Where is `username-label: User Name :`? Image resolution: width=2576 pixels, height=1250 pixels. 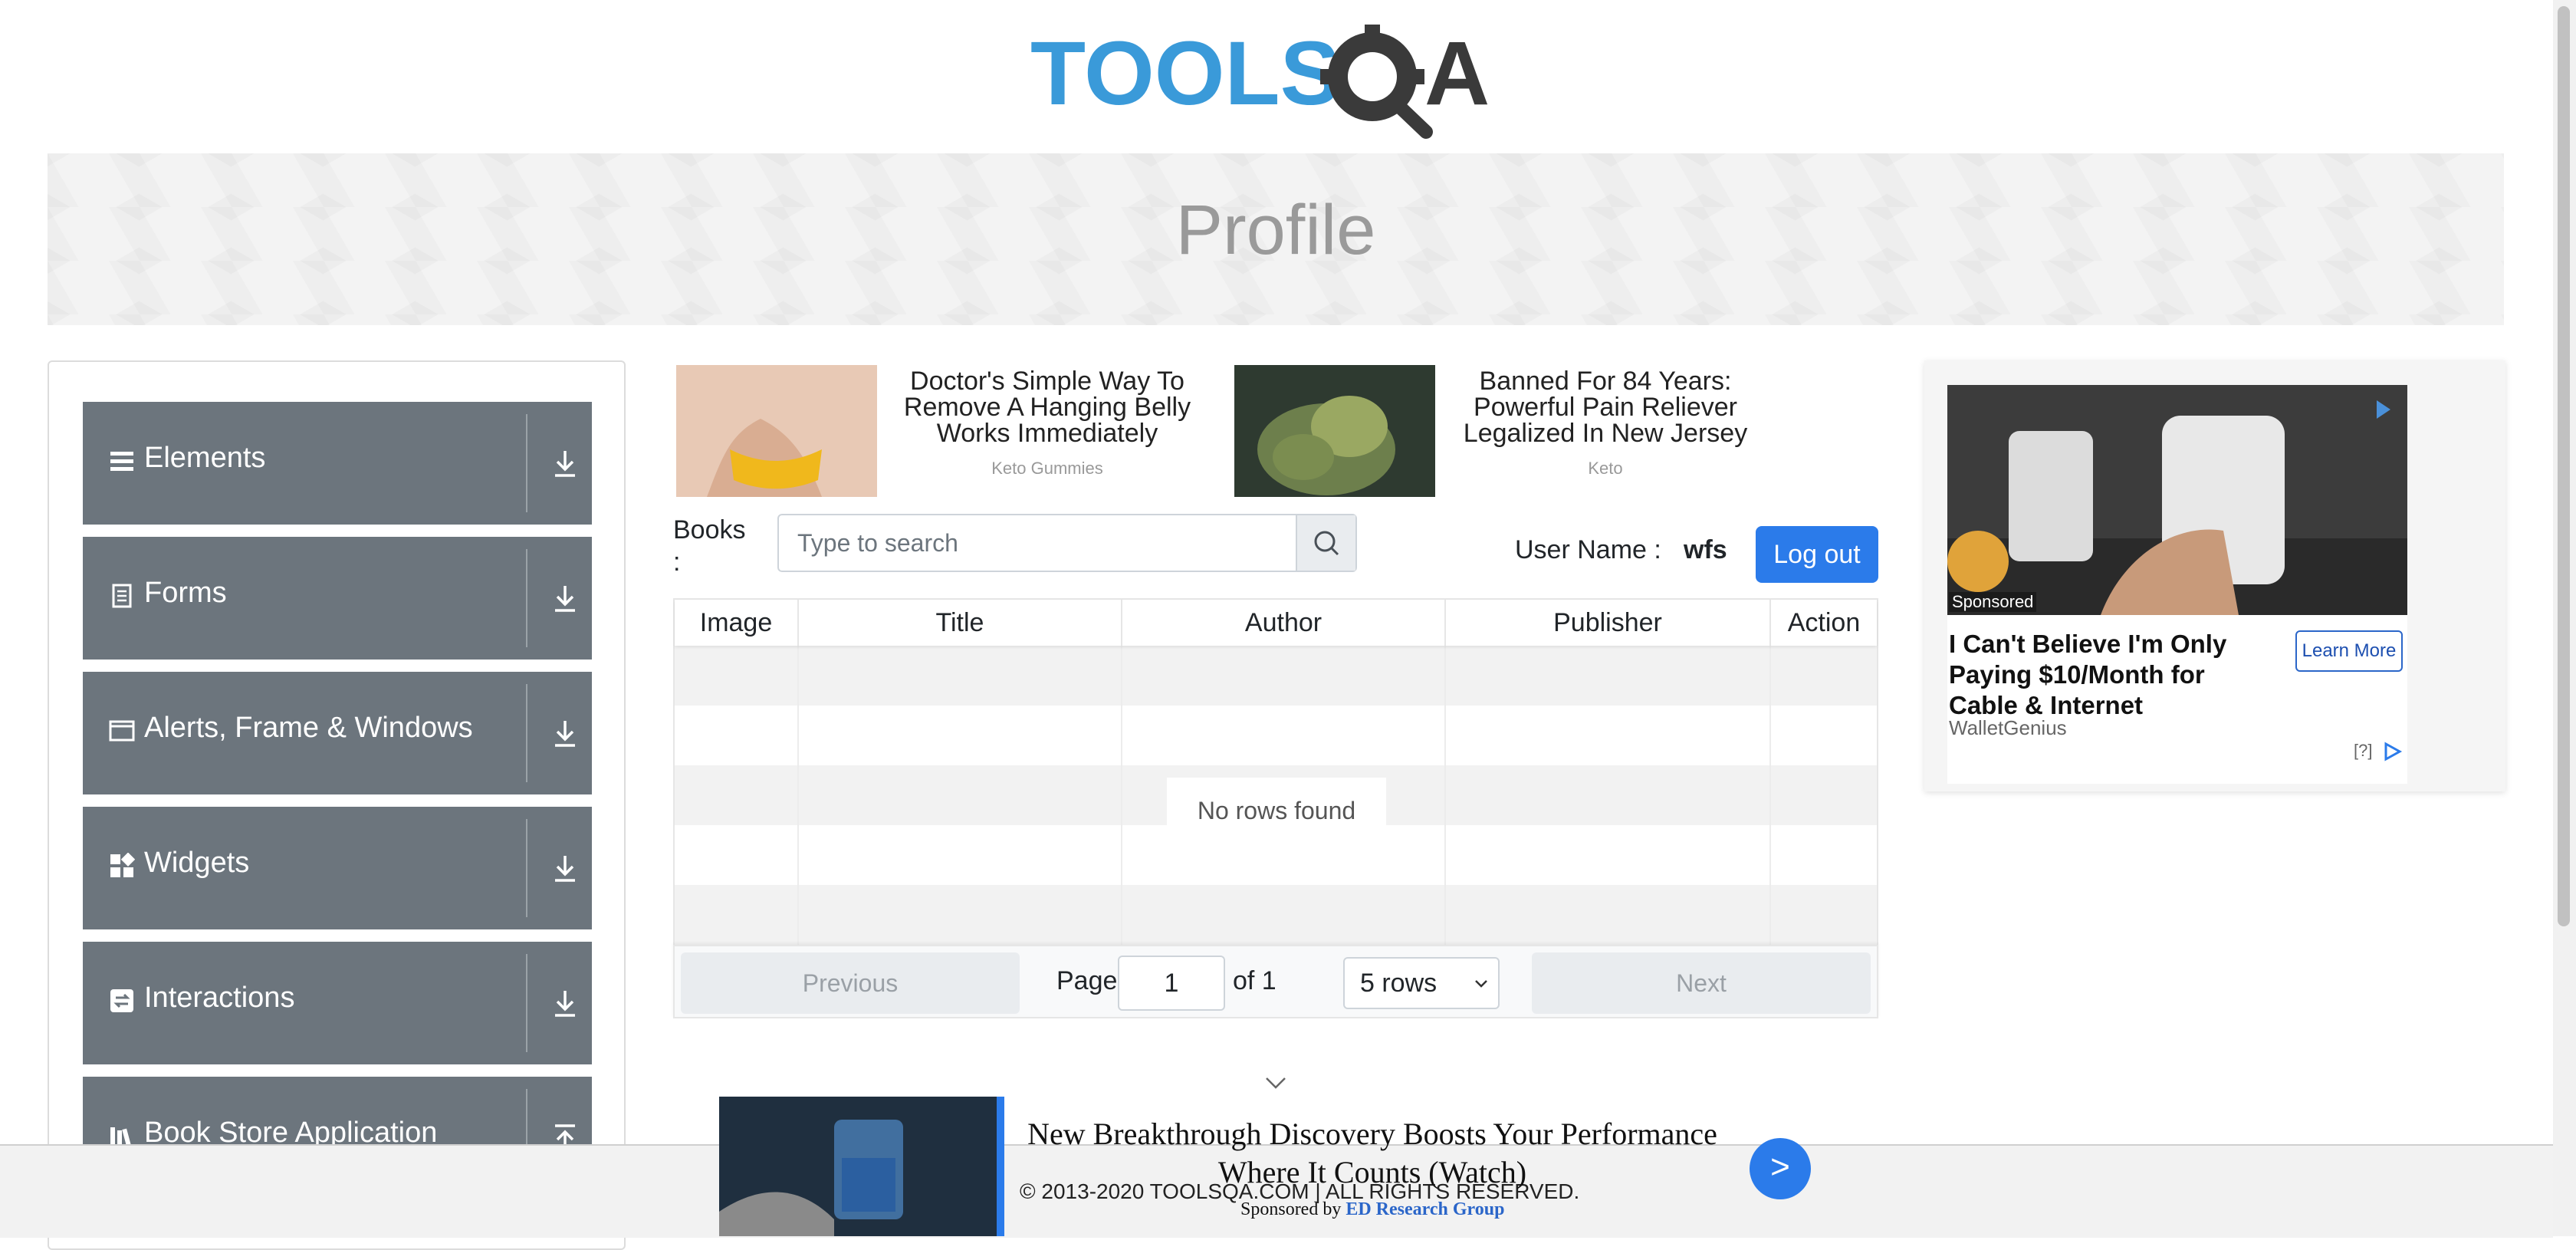 username-label: User Name : is located at coordinates (1588, 549).